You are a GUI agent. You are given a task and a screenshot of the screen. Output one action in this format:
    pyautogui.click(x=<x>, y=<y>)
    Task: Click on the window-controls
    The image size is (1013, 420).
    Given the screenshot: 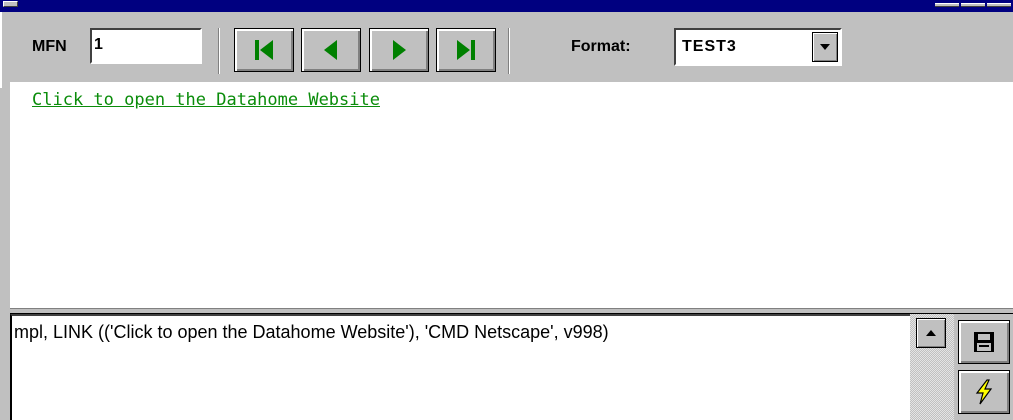 What is the action you would take?
    pyautogui.click(x=963, y=6)
    